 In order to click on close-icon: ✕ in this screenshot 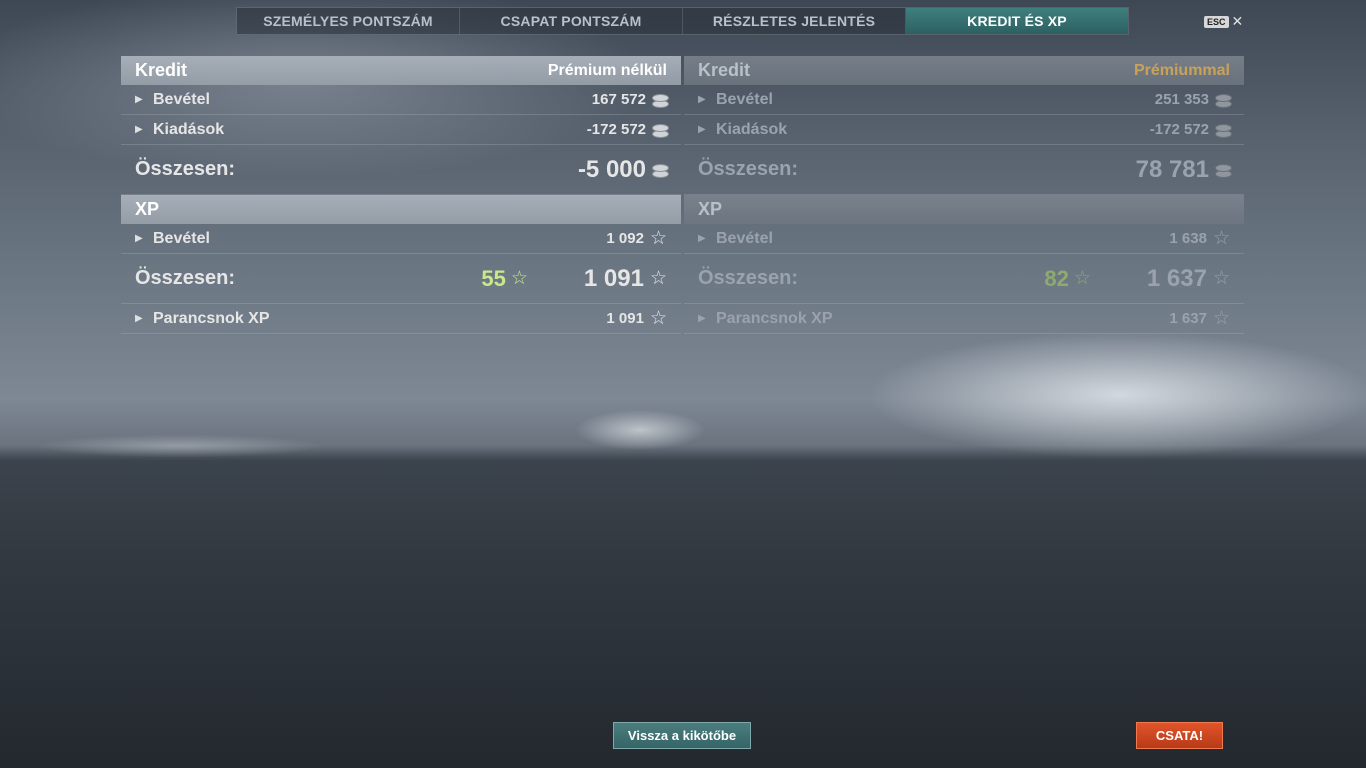, I will do `click(1238, 21)`.